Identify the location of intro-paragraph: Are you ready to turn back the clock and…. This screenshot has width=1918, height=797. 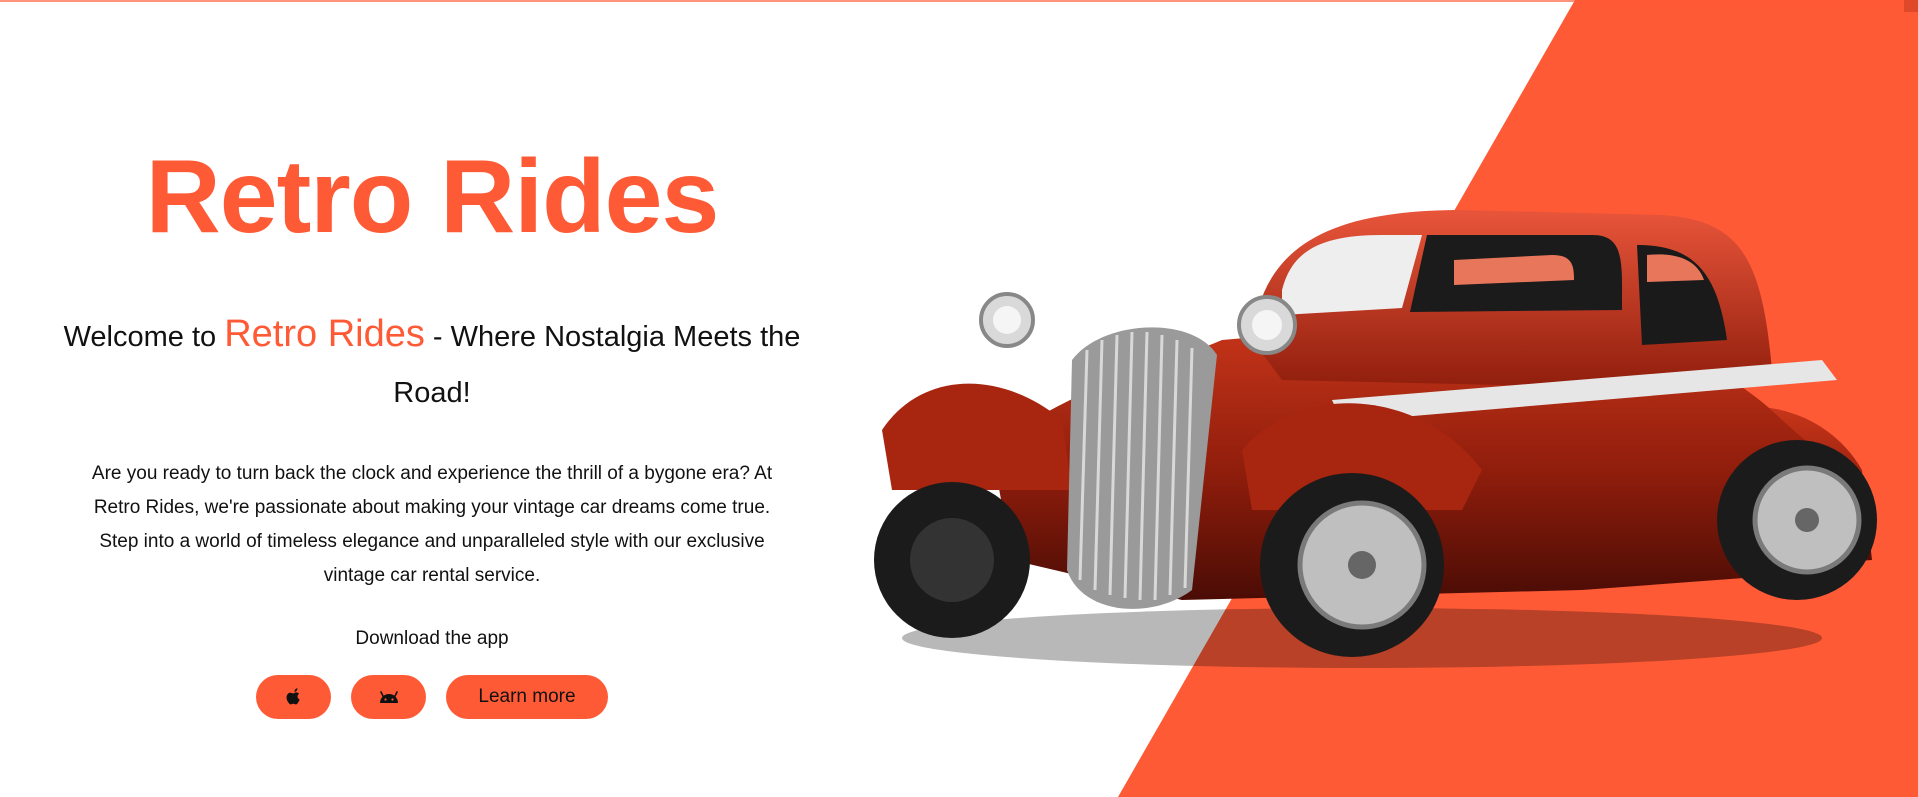
(432, 525).